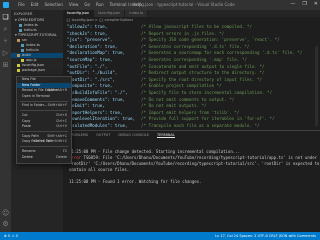 This screenshot has height=240, width=320. What do you see at coordinates (190, 112) in the screenshot?
I see `code-comment: /* Import emit helpers from 'tslib'. */` at bounding box center [190, 112].